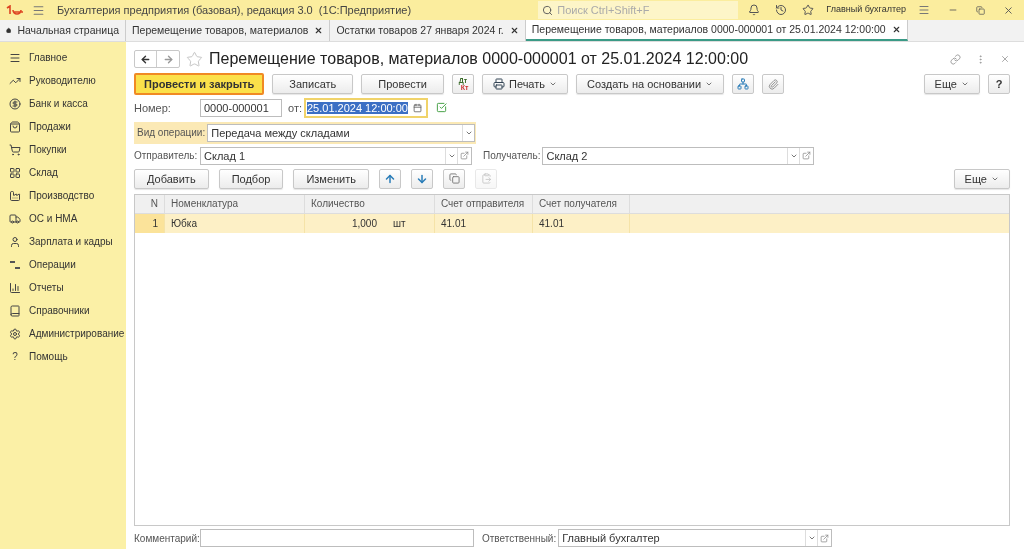 Image resolution: width=1024 pixels, height=549 pixels. What do you see at coordinates (337, 538) in the screenshot?
I see `comment-field` at bounding box center [337, 538].